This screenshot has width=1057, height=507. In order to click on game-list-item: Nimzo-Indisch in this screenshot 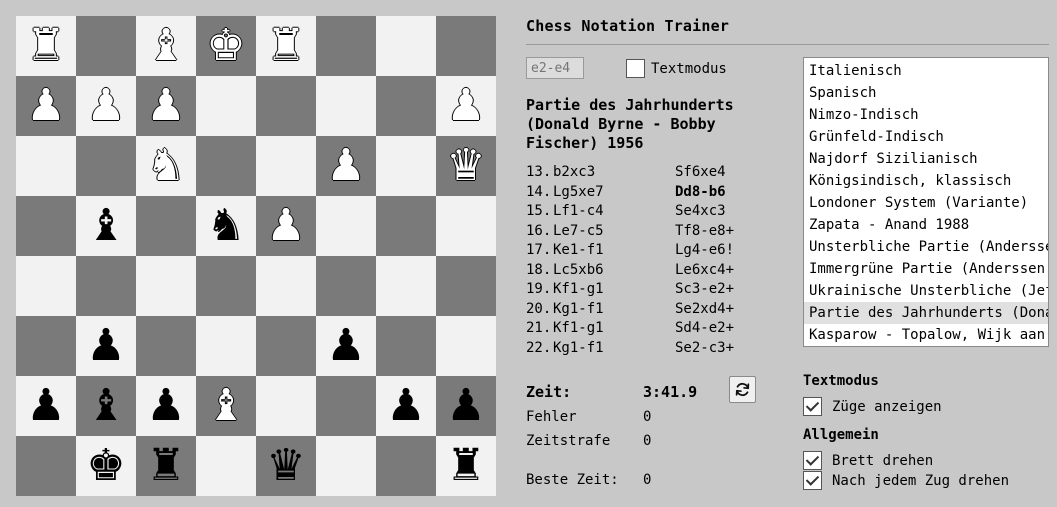, I will do `click(926, 115)`.